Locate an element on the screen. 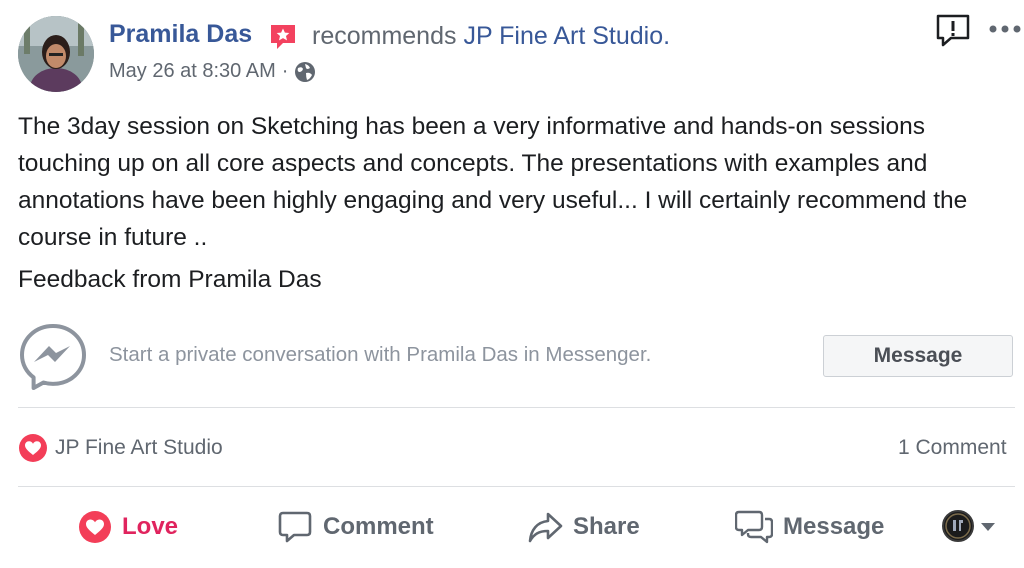 This screenshot has height=568, width=1024. report-icon is located at coordinates (953, 31).